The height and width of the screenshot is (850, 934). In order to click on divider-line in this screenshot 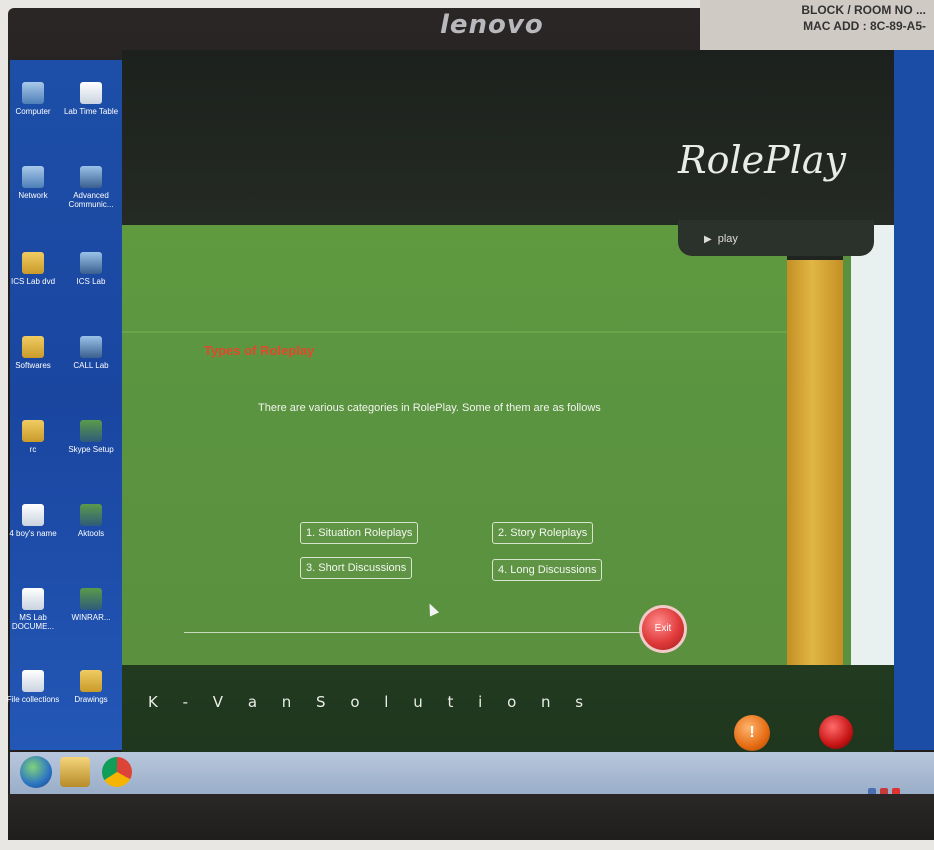, I will do `click(419, 632)`.